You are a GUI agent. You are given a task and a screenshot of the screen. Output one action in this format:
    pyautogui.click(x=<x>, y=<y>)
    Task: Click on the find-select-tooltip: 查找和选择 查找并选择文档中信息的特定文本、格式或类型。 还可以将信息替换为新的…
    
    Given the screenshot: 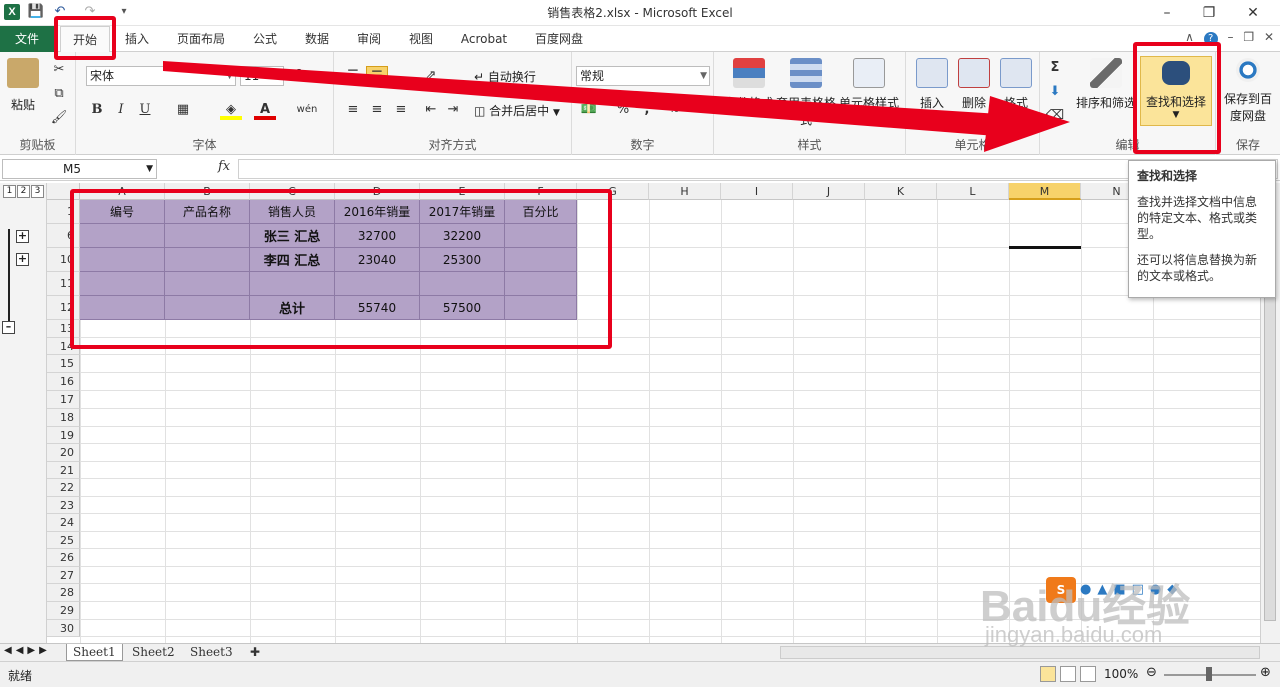 What is the action you would take?
    pyautogui.click(x=1202, y=229)
    